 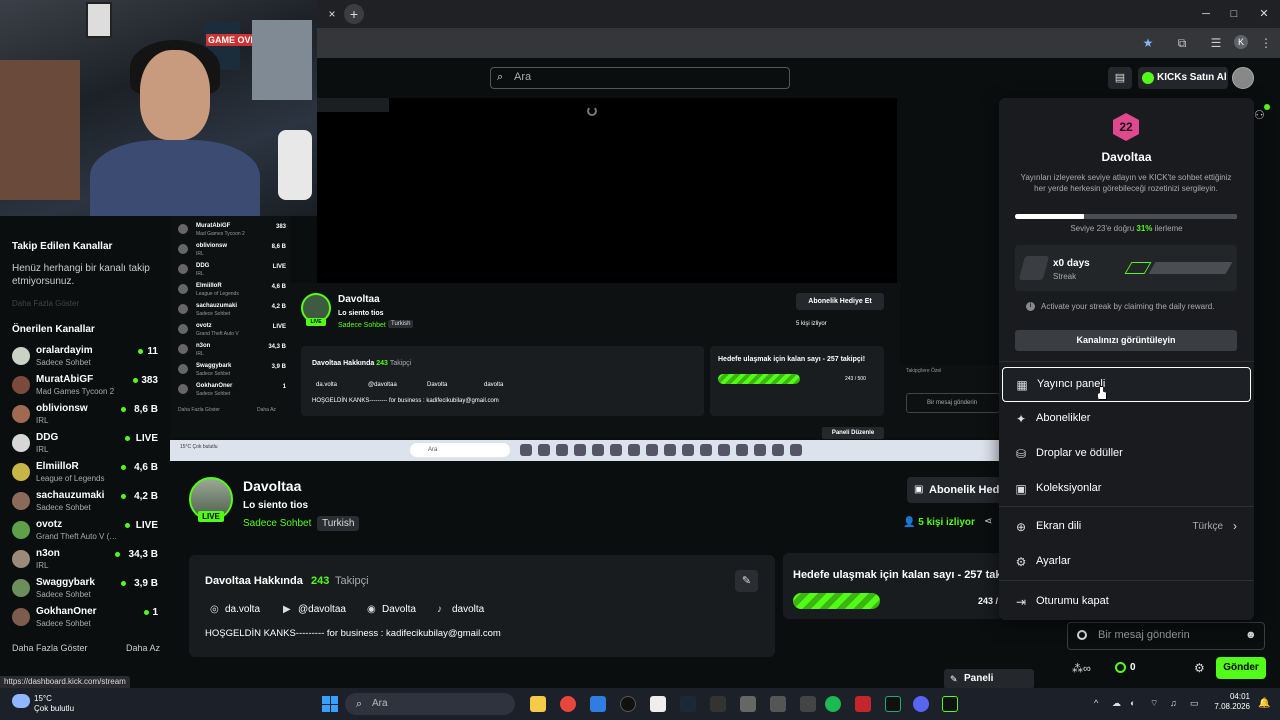 What do you see at coordinates (232, 331) in the screenshot?
I see `nested-channel-item: ovotz Grand Theft Auto V LIVE` at bounding box center [232, 331].